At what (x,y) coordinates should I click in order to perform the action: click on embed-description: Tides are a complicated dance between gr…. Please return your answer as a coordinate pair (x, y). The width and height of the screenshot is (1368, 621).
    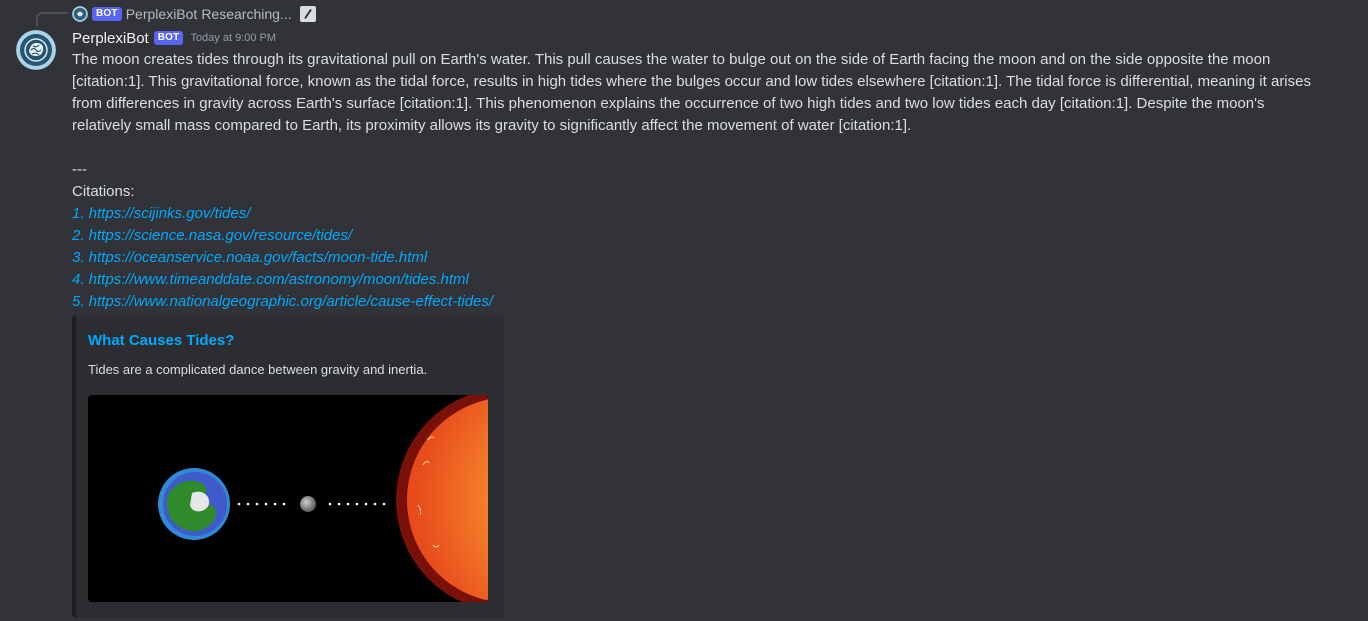
    Looking at the image, I should click on (258, 369).